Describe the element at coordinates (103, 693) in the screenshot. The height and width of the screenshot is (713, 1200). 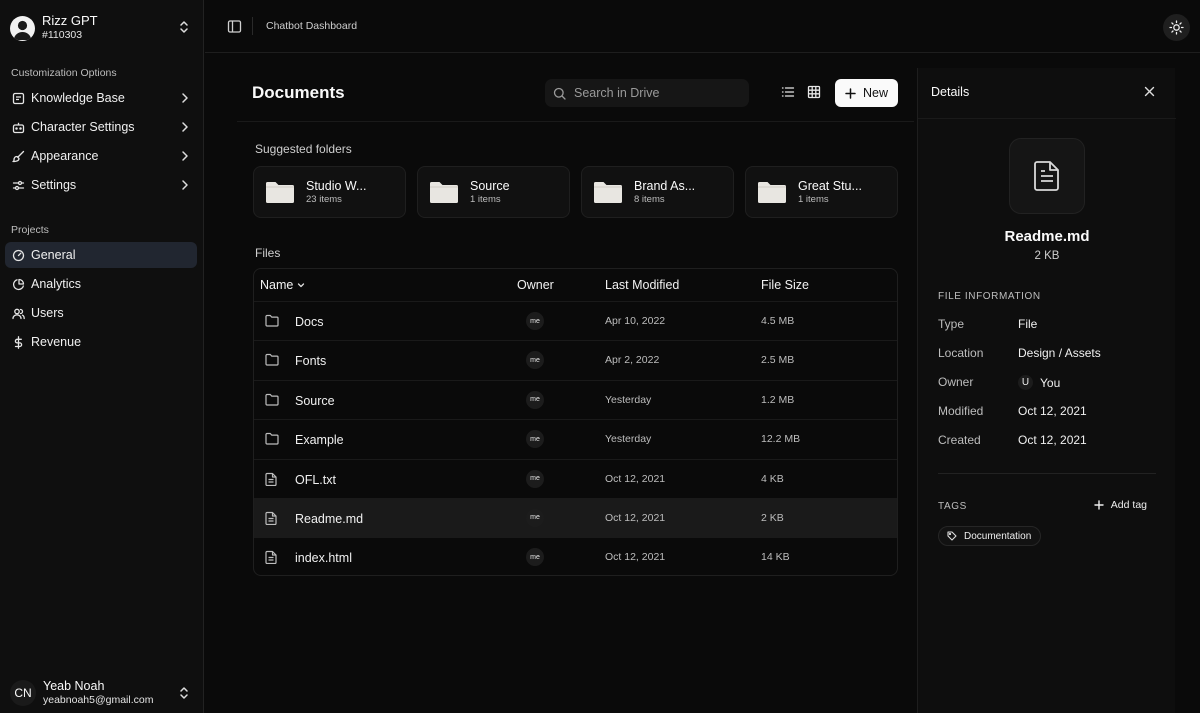
I see `user-menu: CN Yeab Noah yeabnoah5@gmail.com` at that location.